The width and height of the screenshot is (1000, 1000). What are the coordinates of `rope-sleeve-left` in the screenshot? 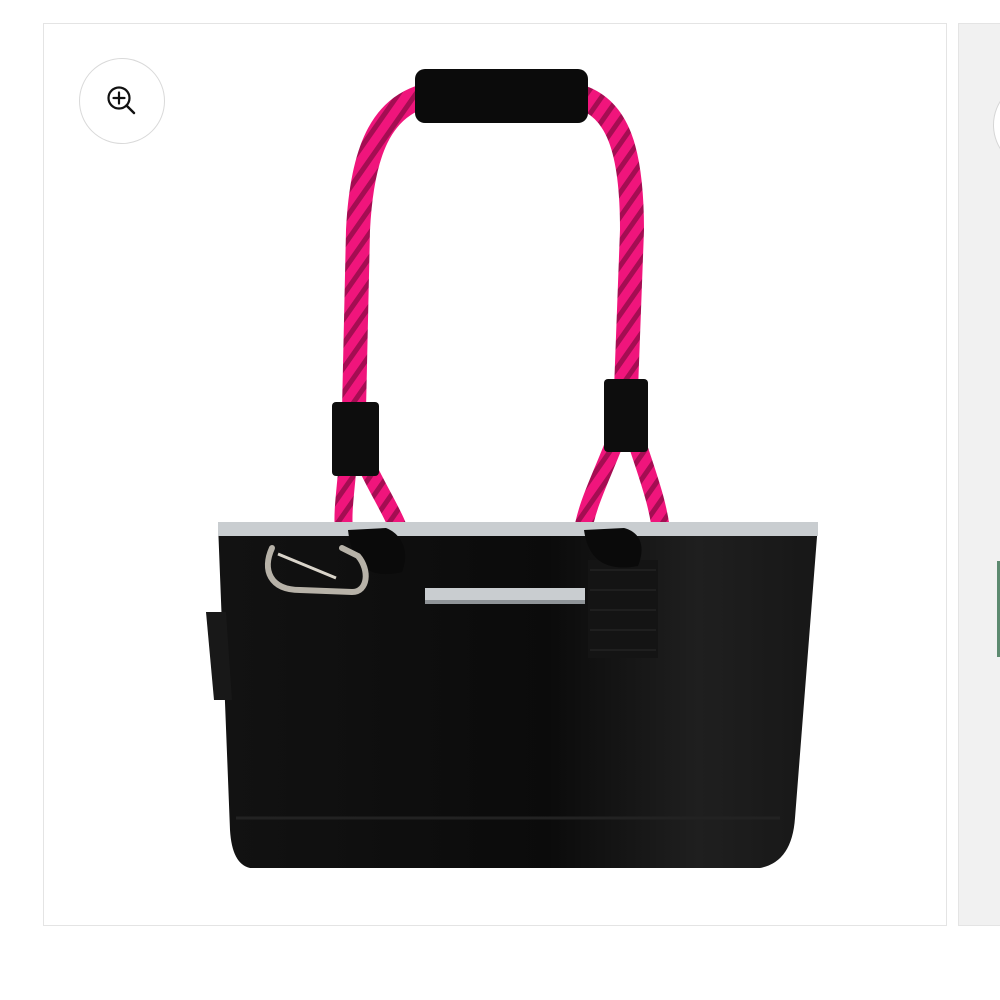 It's located at (355, 439).